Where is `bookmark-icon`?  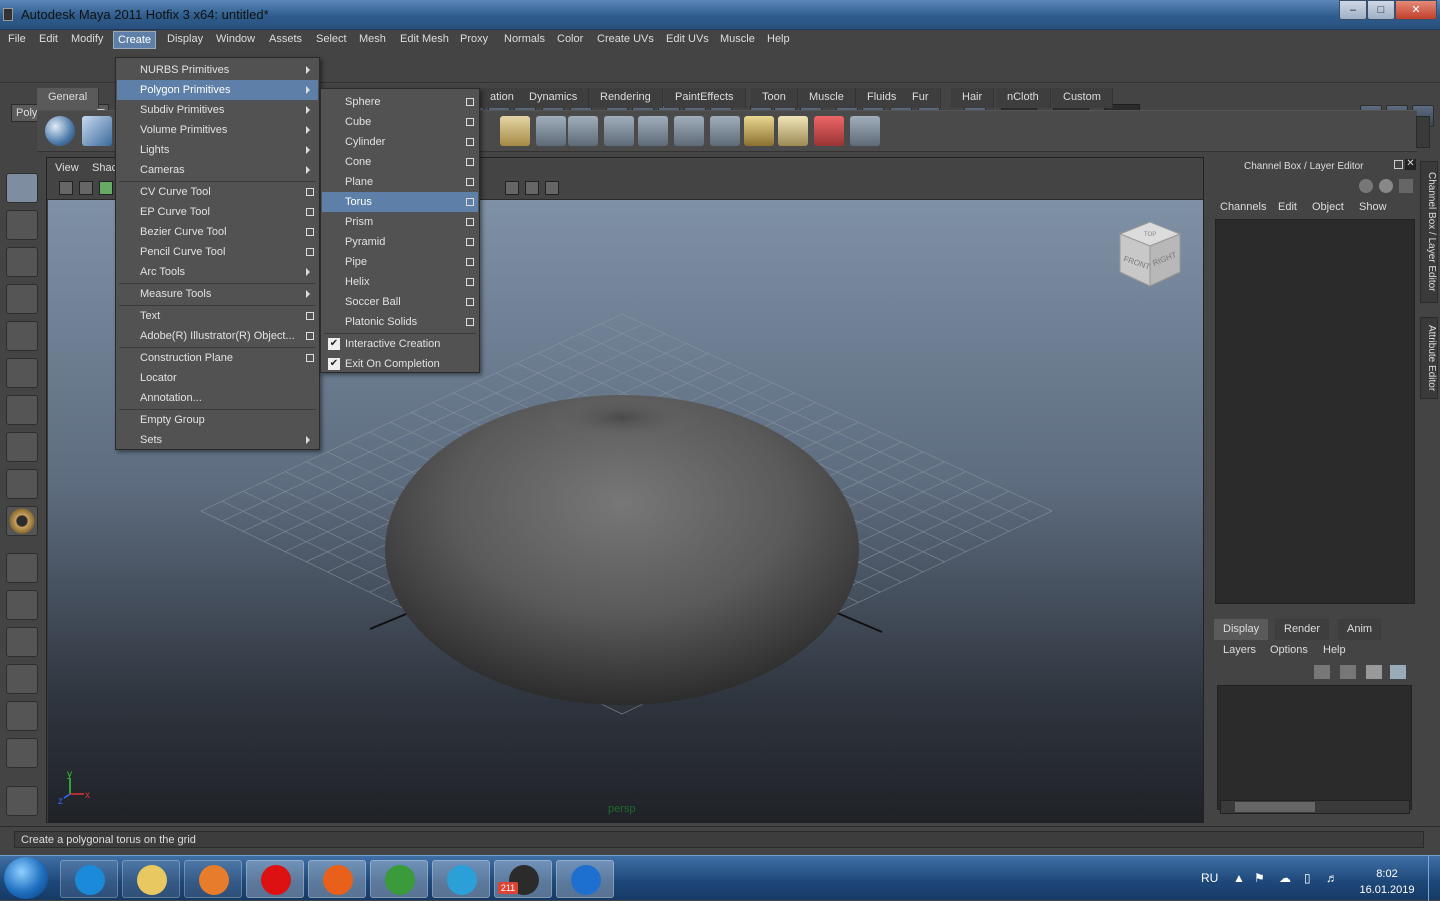 bookmark-icon is located at coordinates (86, 188).